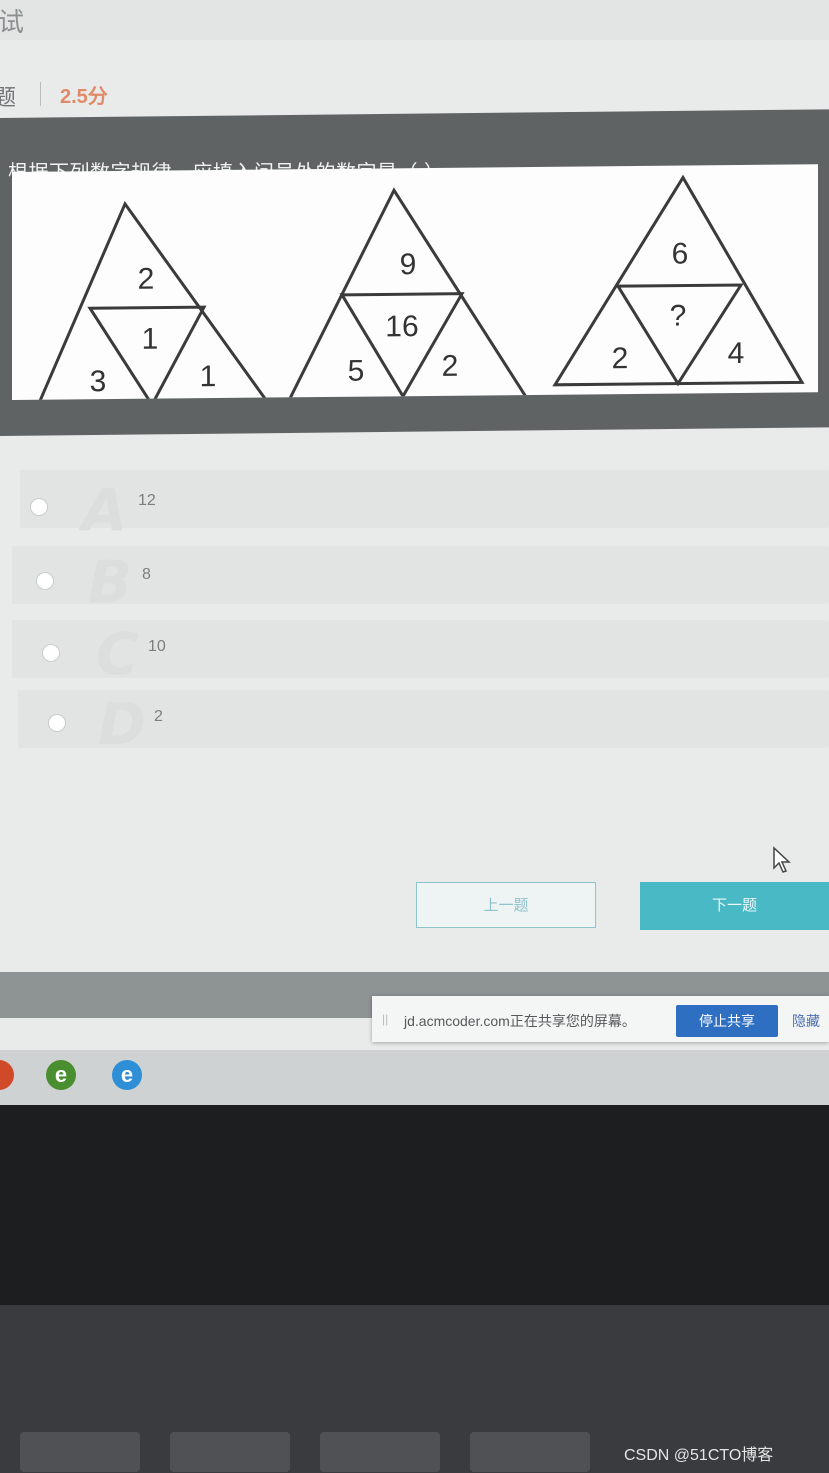 This screenshot has width=829, height=1473. I want to click on top-bar: 试, so click(414, 20).